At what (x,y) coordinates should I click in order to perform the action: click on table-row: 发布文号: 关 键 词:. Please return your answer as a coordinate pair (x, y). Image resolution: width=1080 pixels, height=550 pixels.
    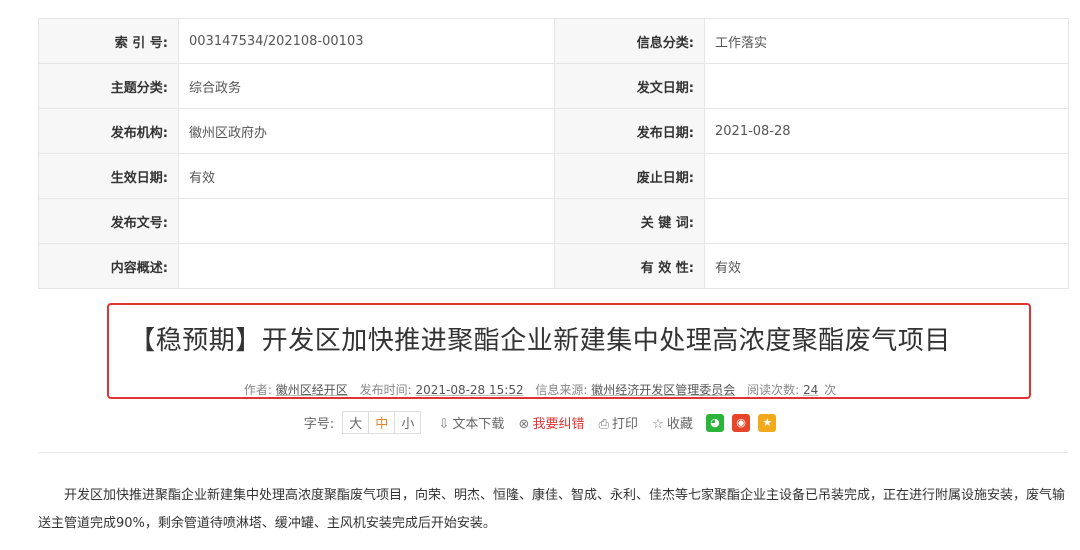
    Looking at the image, I should click on (553, 221).